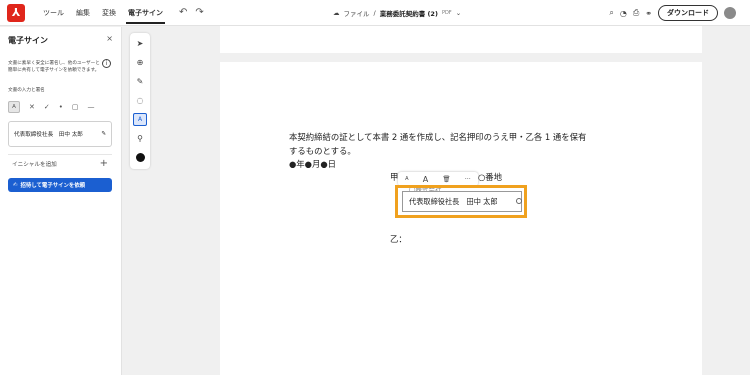 This screenshot has width=750, height=375. I want to click on search-icon: ⌕, so click(611, 13).